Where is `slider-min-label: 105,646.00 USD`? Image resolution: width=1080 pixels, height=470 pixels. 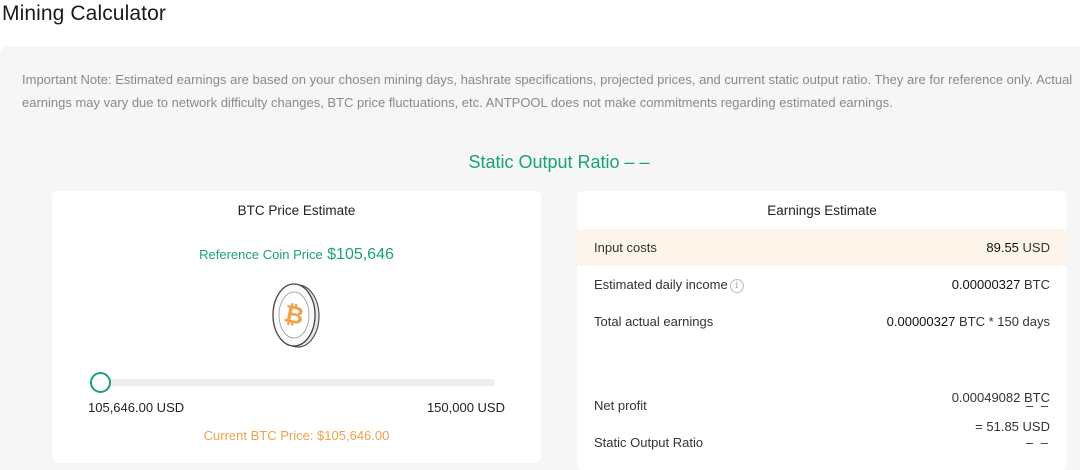
slider-min-label: 105,646.00 USD is located at coordinates (136, 407).